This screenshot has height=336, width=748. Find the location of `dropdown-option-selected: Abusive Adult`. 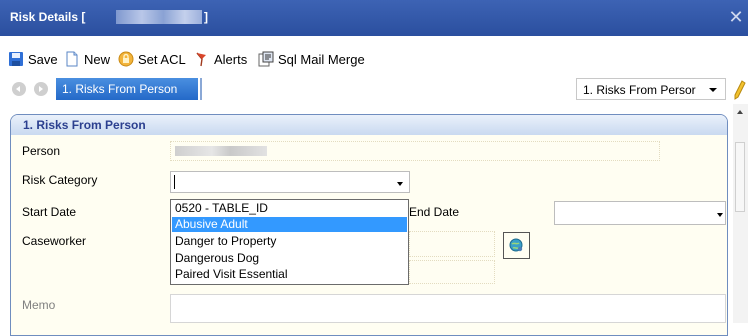

dropdown-option-selected: Abusive Adult is located at coordinates (289, 224).